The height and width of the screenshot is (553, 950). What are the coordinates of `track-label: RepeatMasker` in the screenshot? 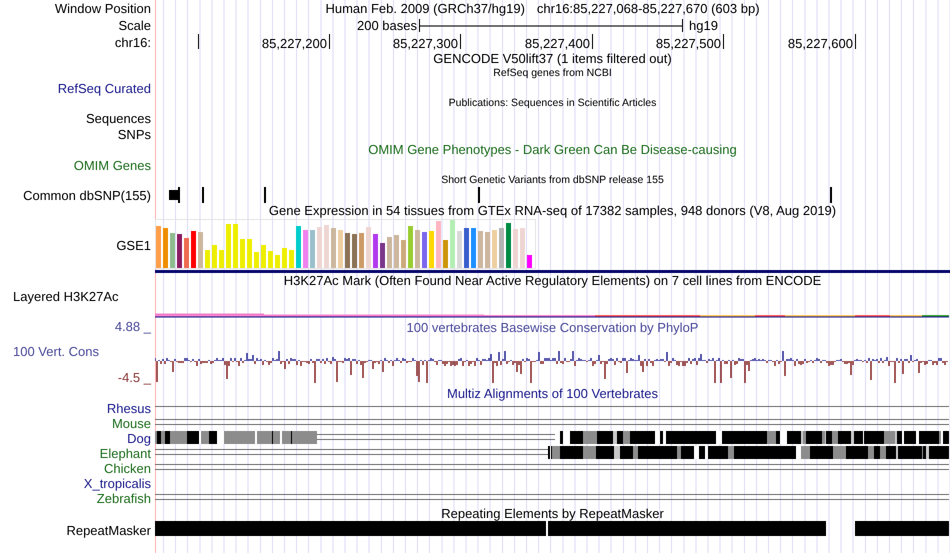 It's located at (108, 530).